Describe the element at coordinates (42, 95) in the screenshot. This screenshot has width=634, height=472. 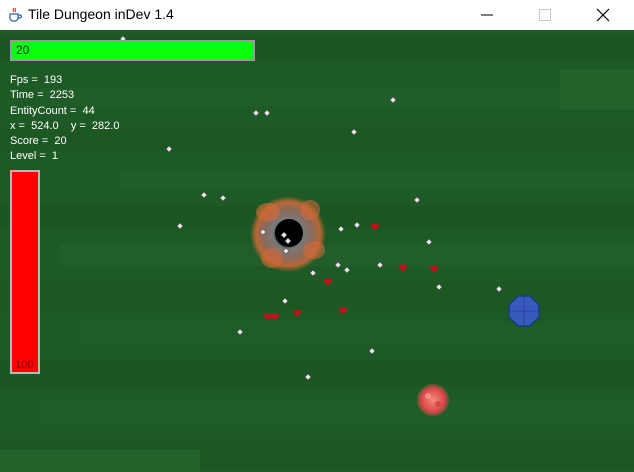
I see `time-readout: Time = 2253` at that location.